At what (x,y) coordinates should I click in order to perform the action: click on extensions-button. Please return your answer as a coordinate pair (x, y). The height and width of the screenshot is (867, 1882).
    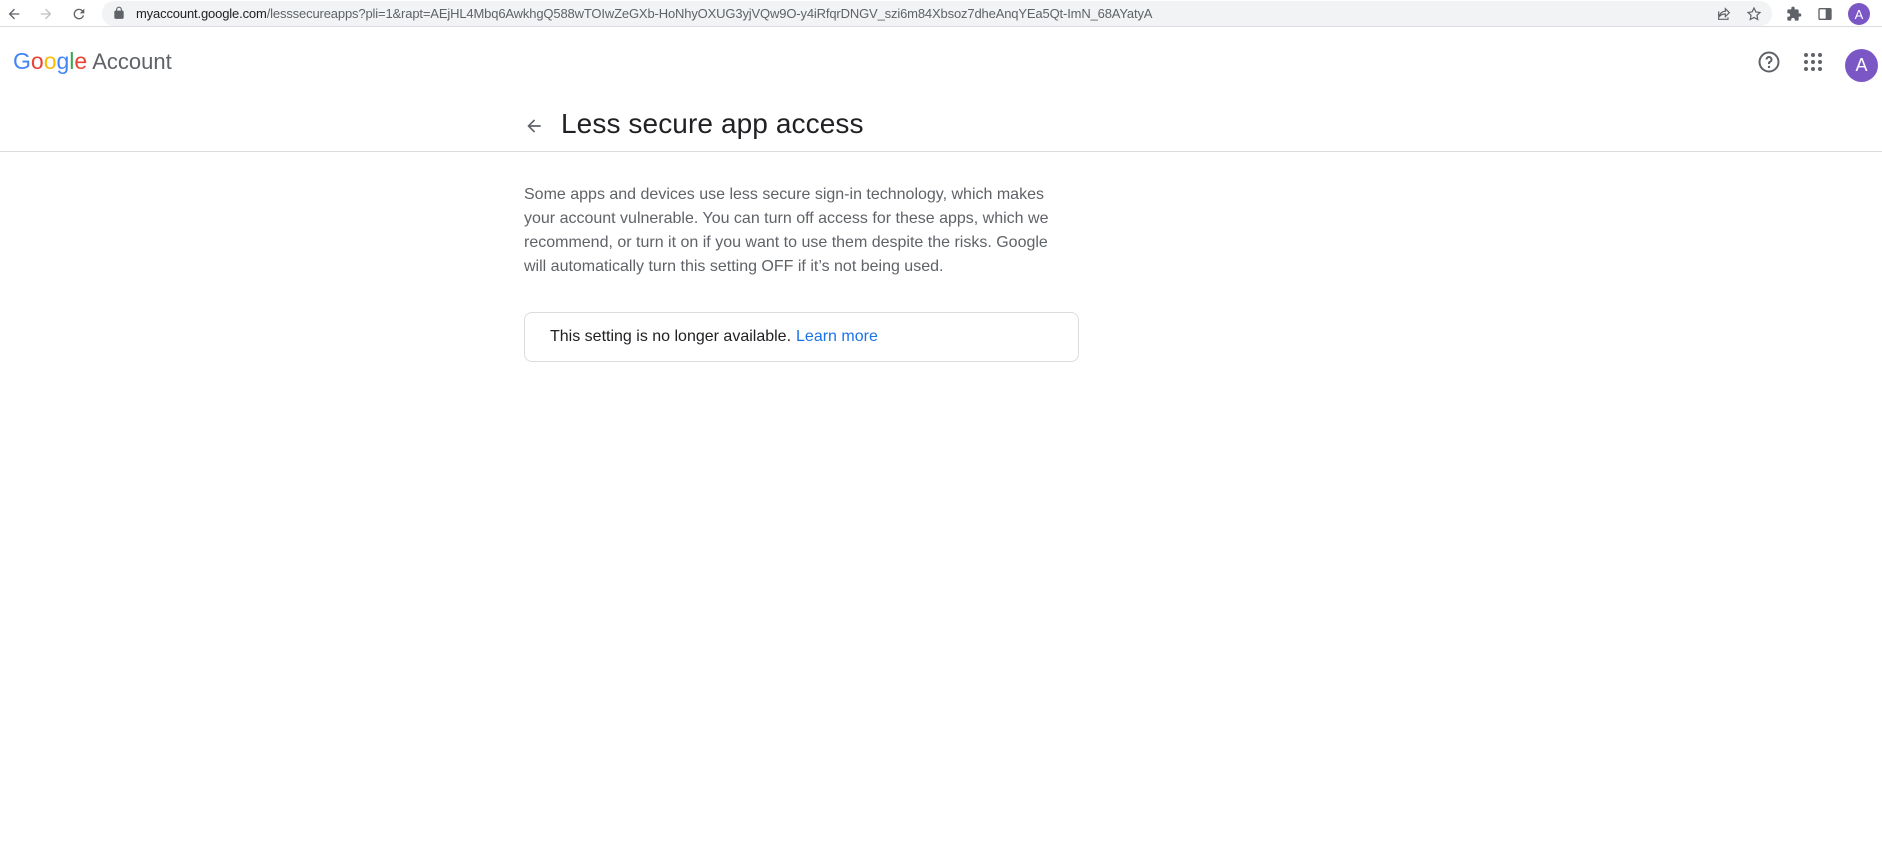
    Looking at the image, I should click on (1794, 14).